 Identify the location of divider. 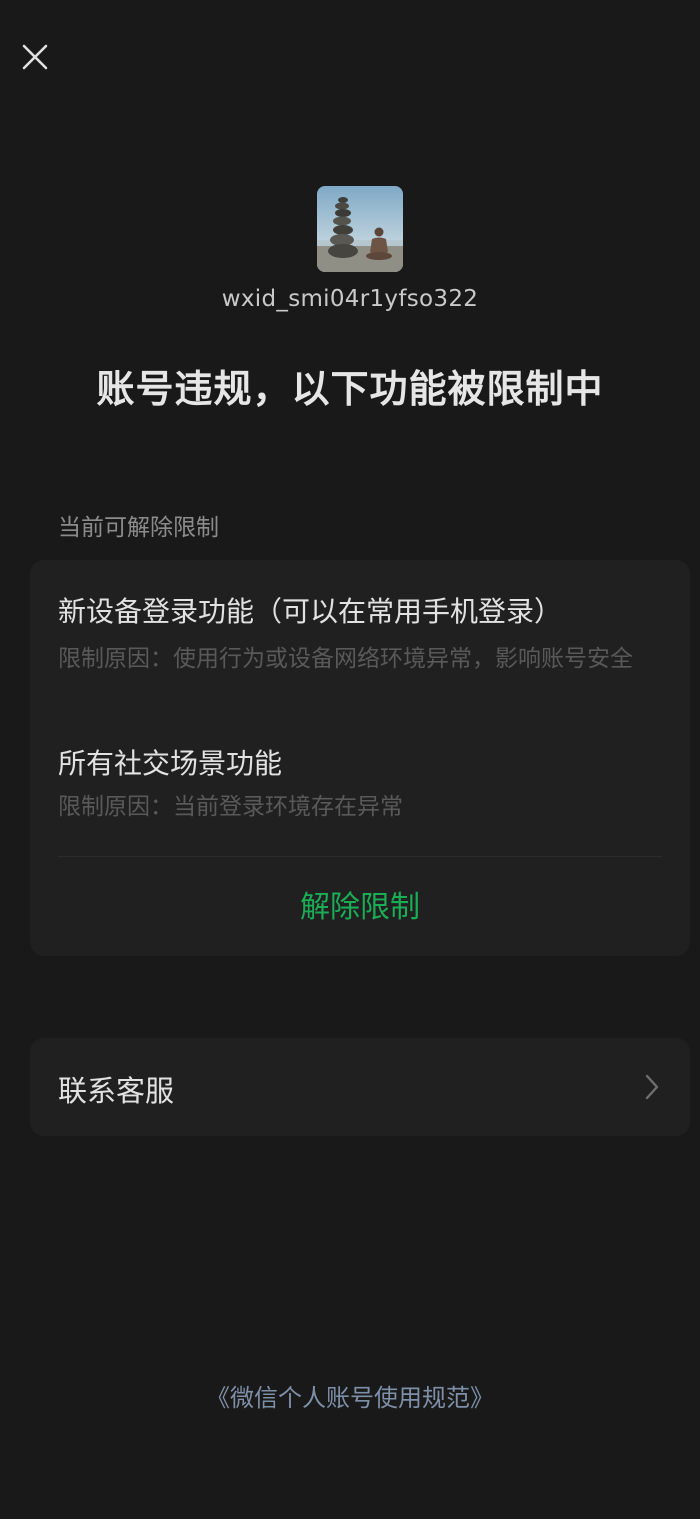
(360, 856).